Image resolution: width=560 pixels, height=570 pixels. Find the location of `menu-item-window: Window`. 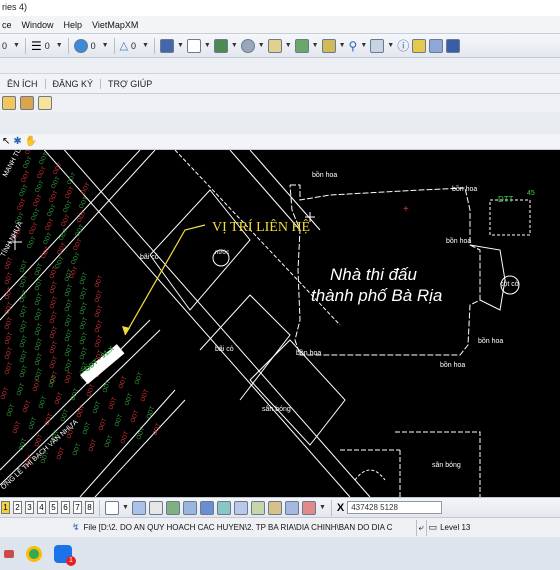

menu-item-window: Window is located at coordinates (38, 25).